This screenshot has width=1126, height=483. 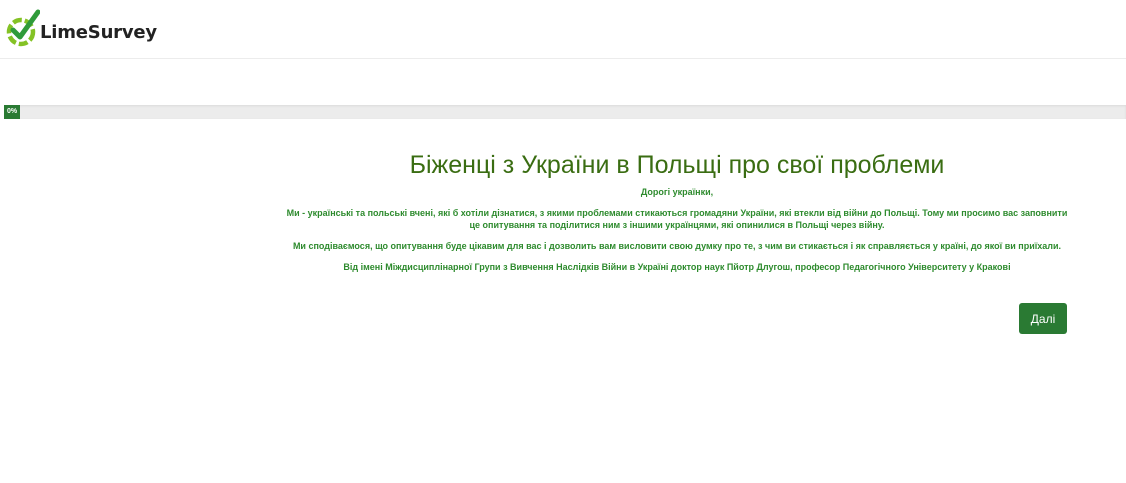 I want to click on header: LimeSurvey, so click(x=563, y=29).